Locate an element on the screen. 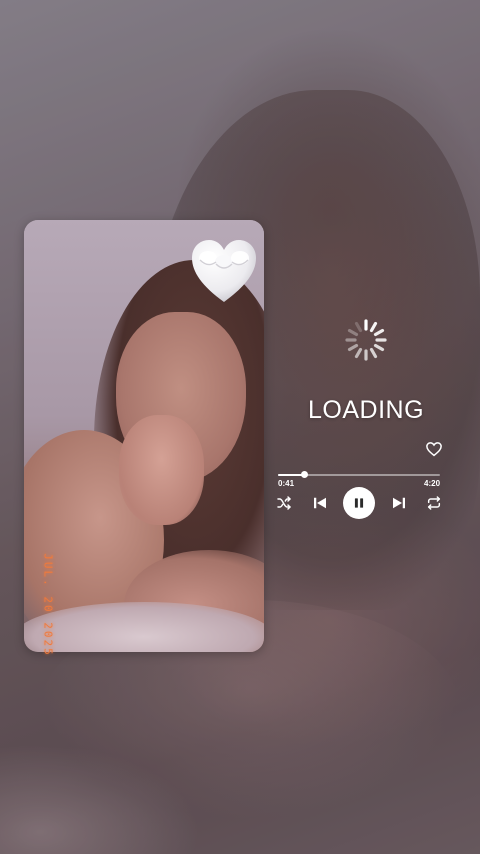  repeat-icon is located at coordinates (434, 503).